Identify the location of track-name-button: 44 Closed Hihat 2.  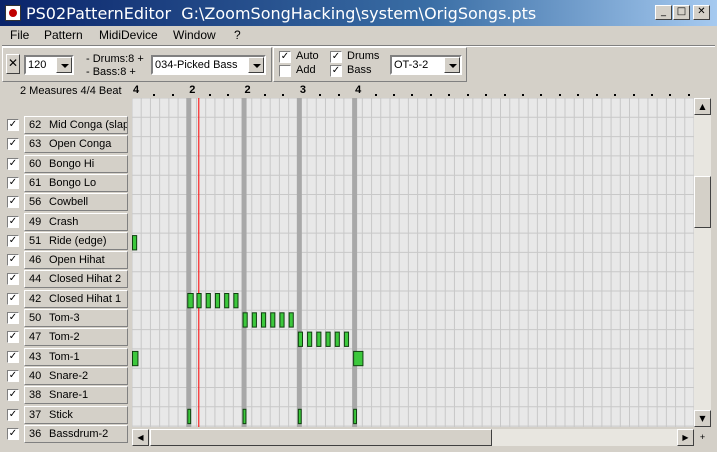
(76, 279).